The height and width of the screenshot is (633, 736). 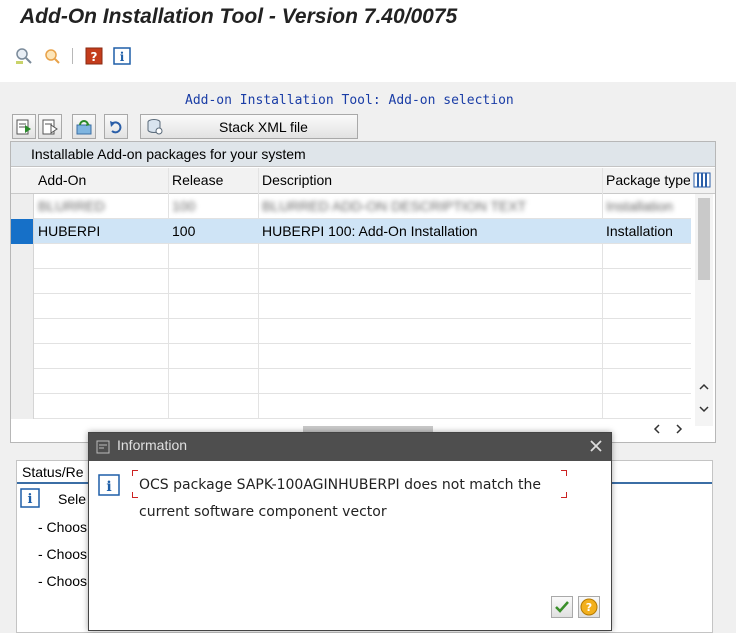 I want to click on confirm-button, so click(x=562, y=607).